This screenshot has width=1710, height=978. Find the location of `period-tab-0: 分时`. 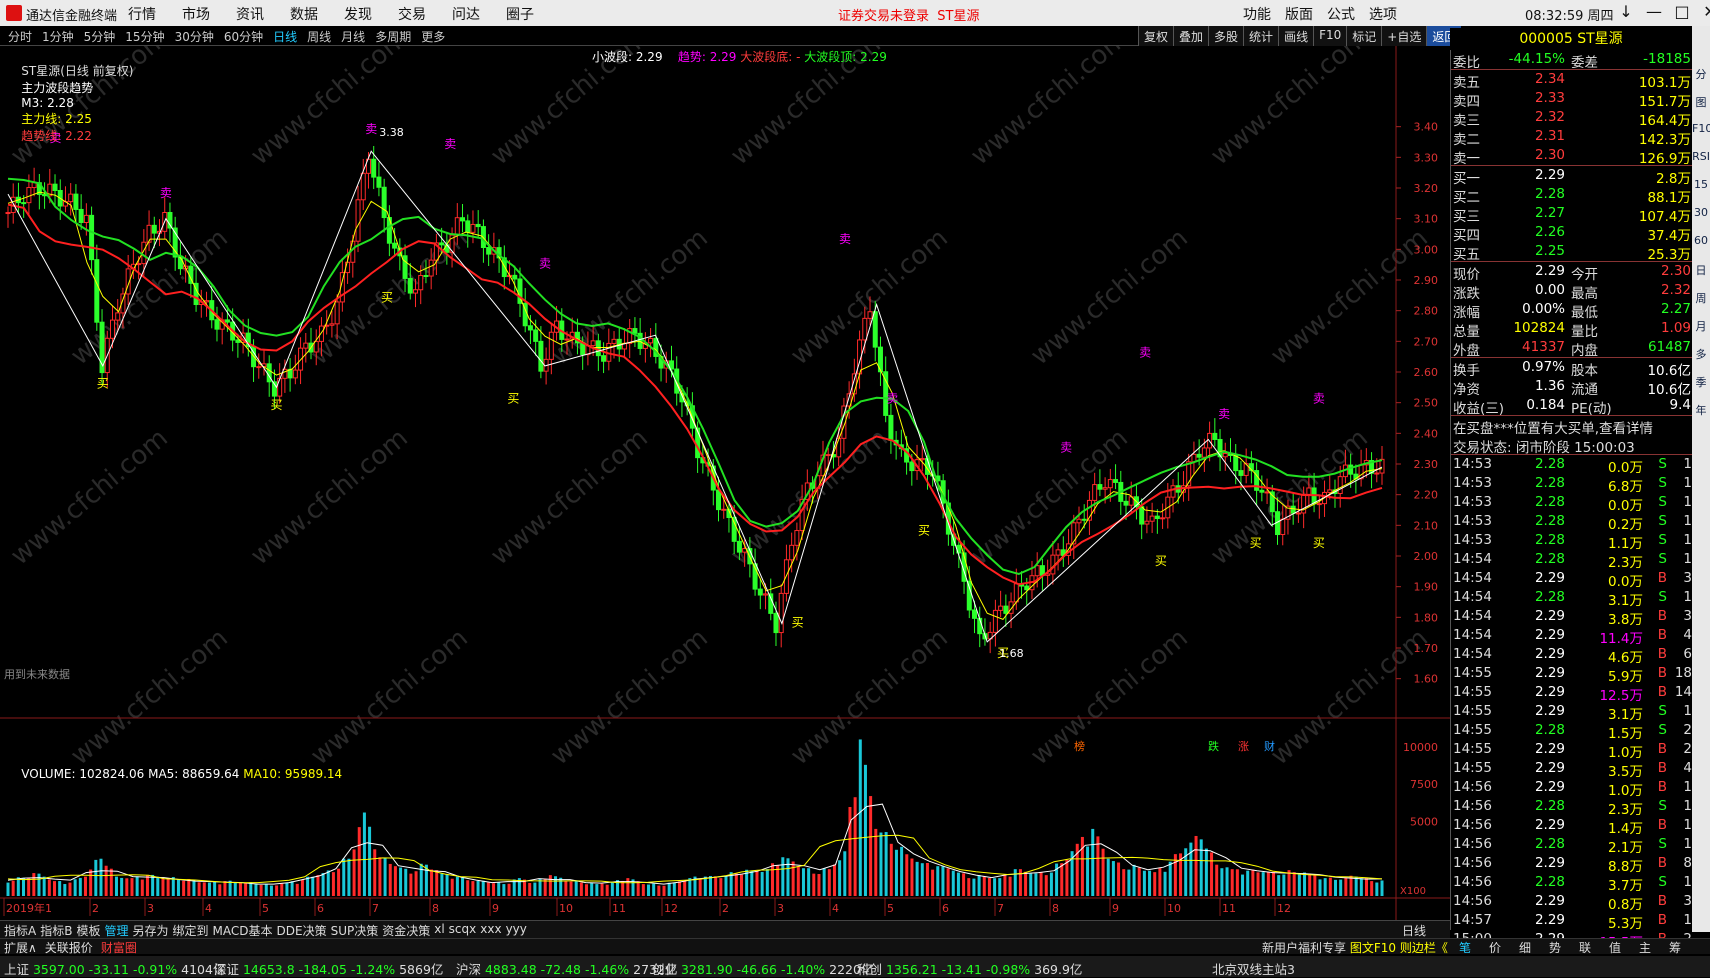

period-tab-0: 分时 is located at coordinates (20, 36).